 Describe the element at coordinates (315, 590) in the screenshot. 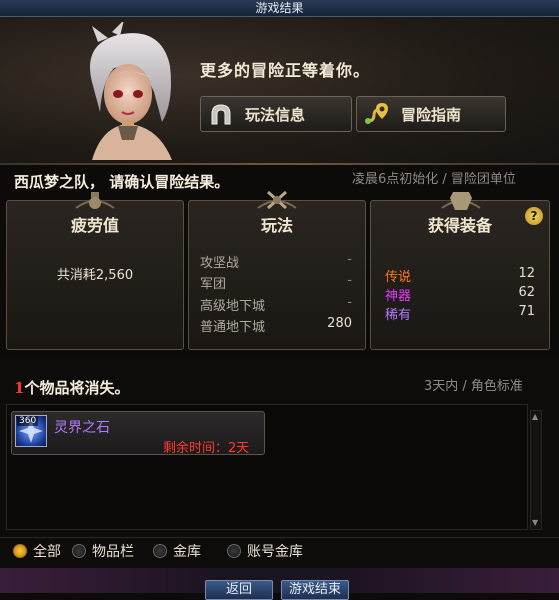

I see `end-game-button: 游戏结束` at that location.